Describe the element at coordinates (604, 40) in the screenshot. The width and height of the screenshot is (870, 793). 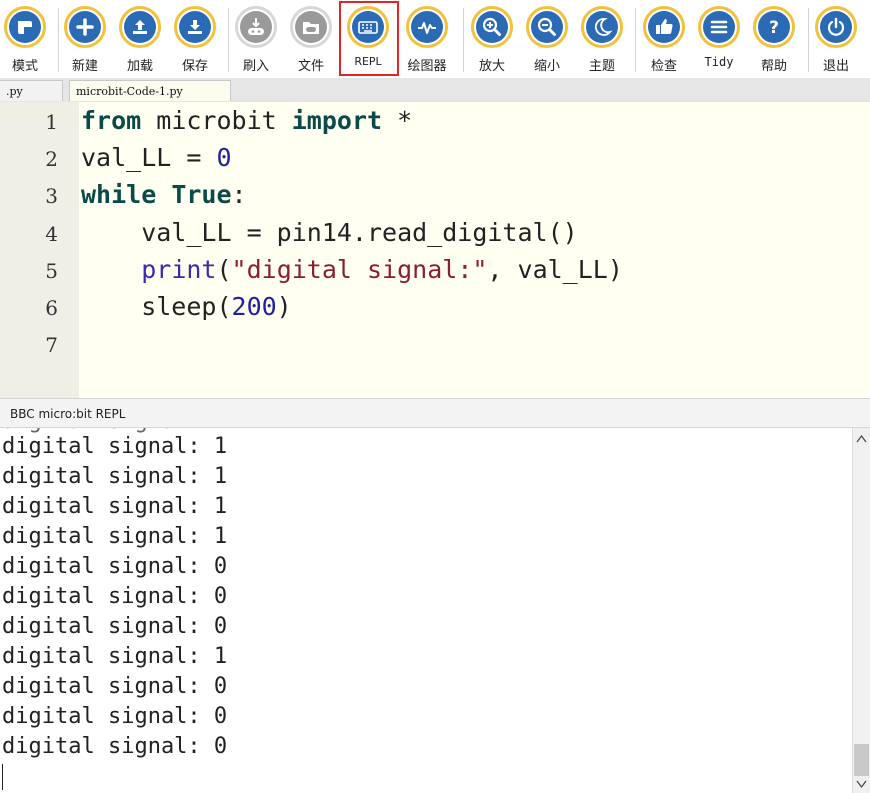
I see `theme-button: 主题` at that location.